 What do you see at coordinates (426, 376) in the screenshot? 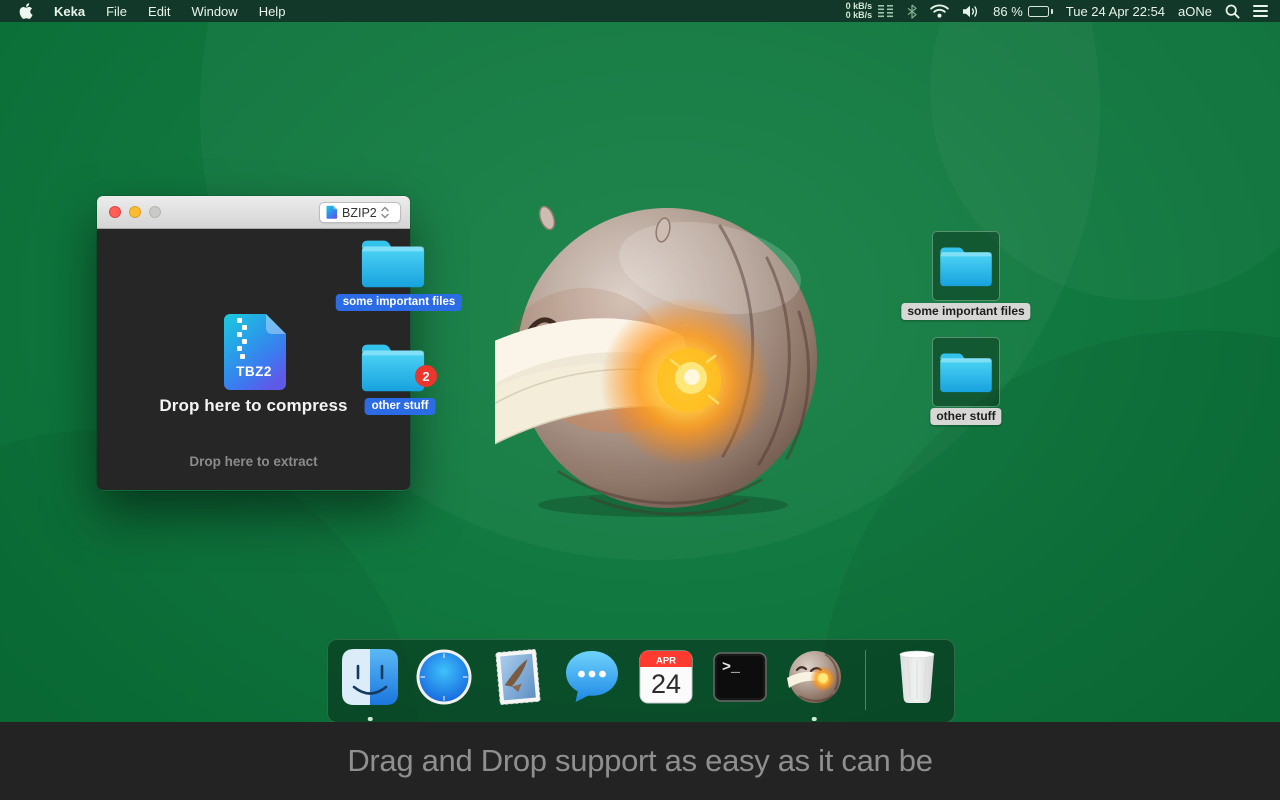
I see `item-count-badge: 2` at bounding box center [426, 376].